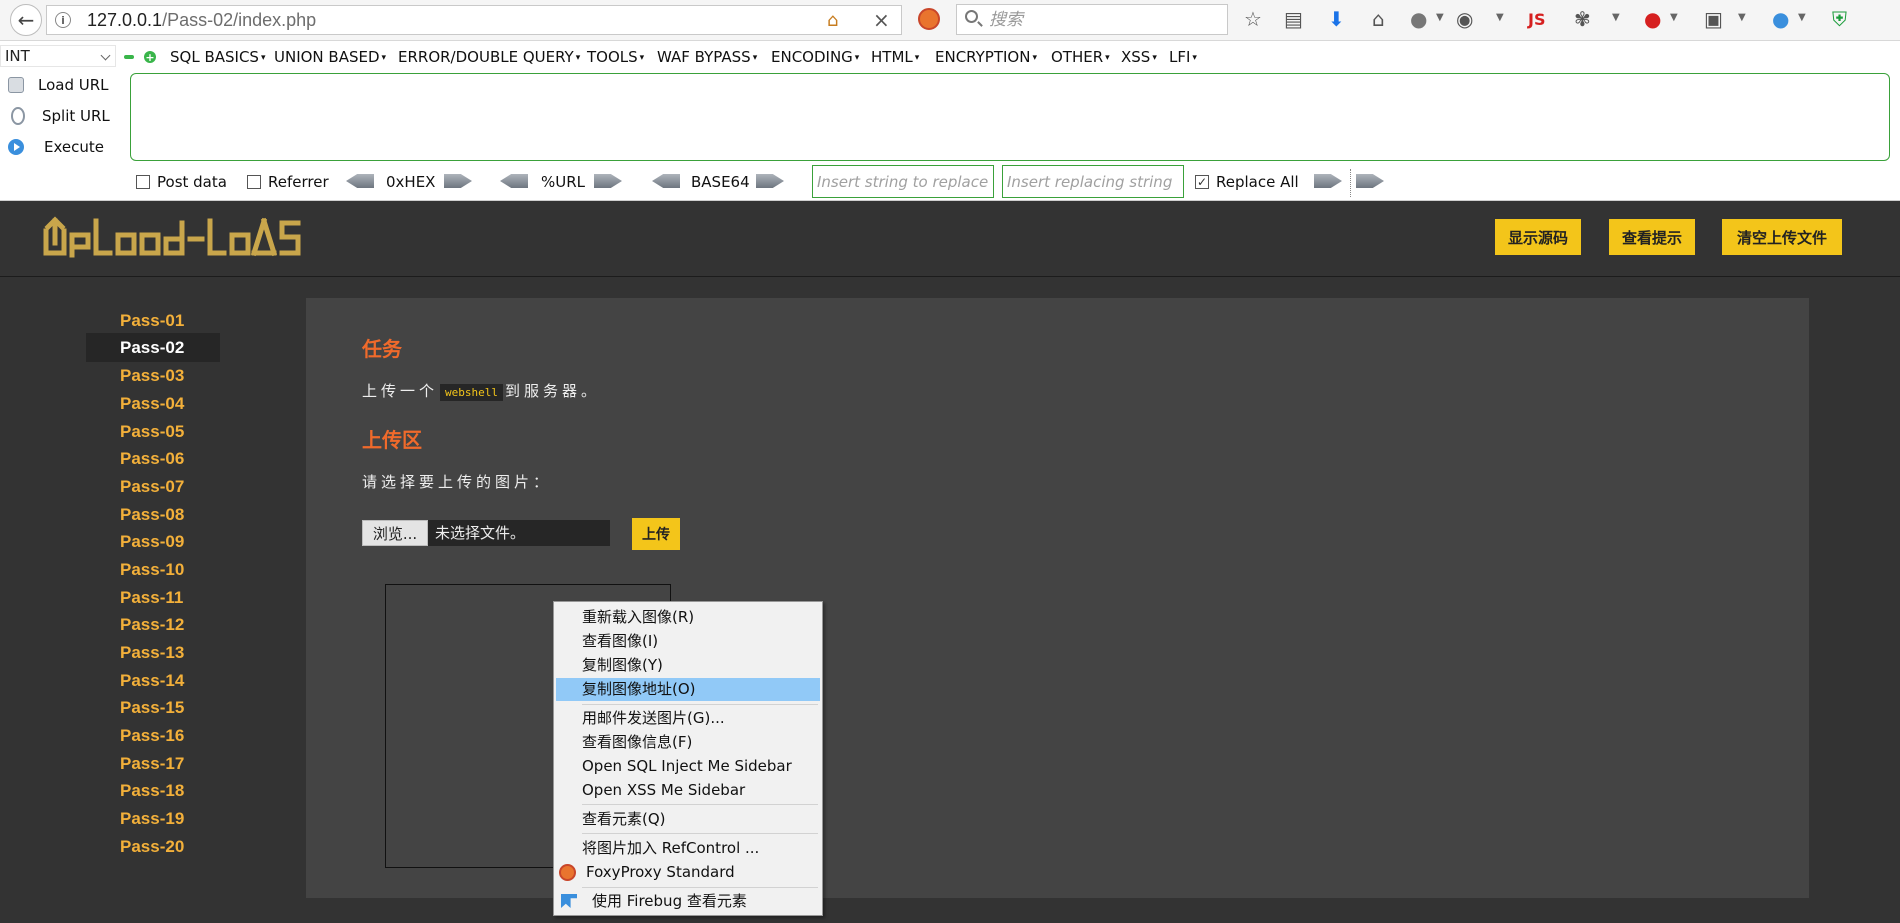 Image resolution: width=1900 pixels, height=923 pixels. I want to click on menu-item-view-image: 查看图像(I), so click(688, 641).